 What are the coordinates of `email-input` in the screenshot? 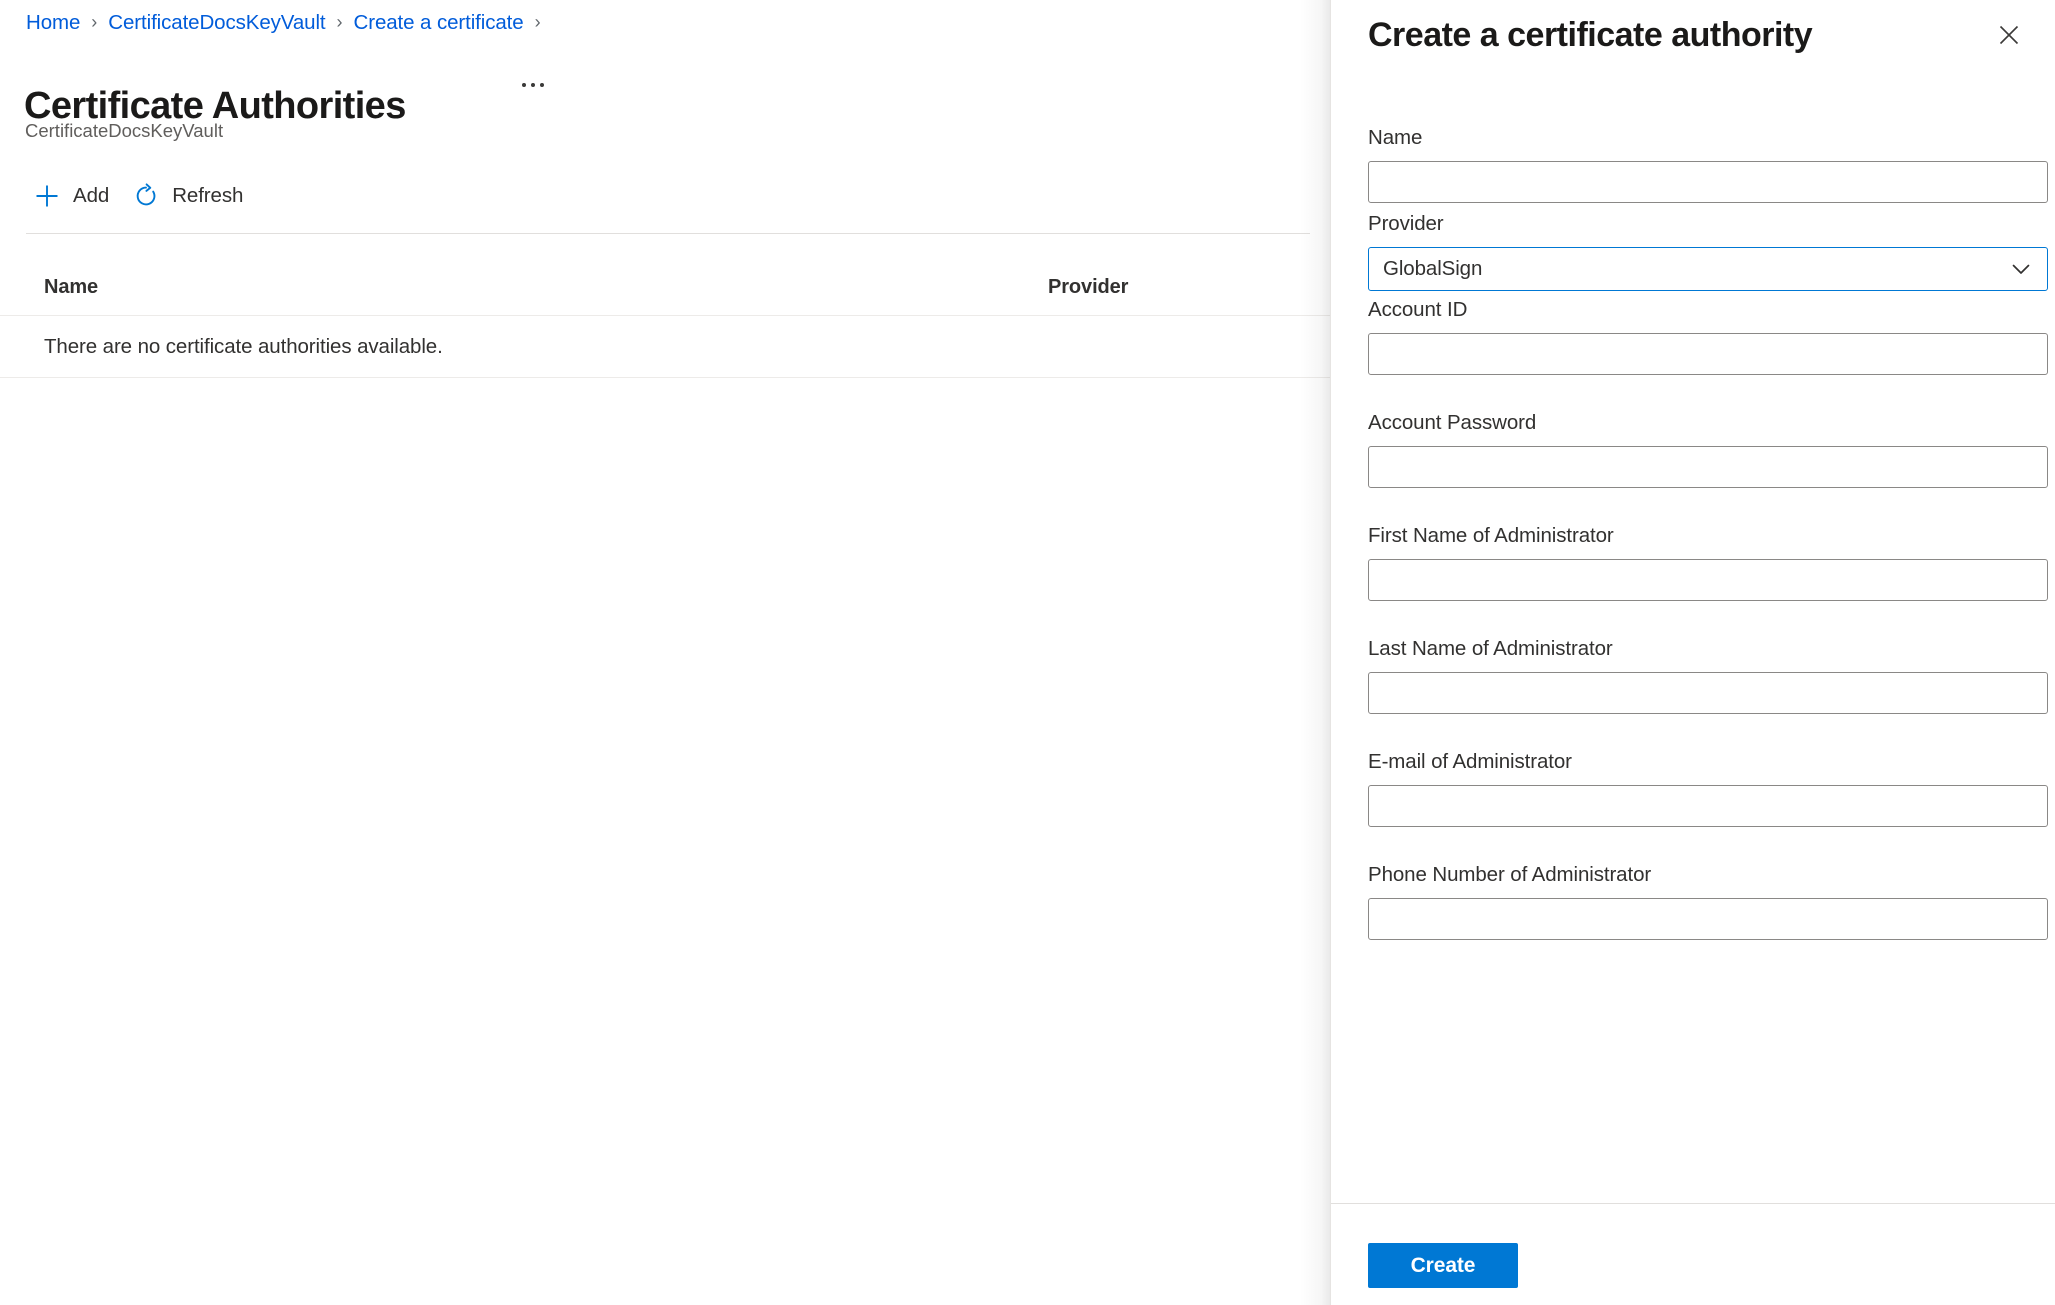 It's located at (1708, 806).